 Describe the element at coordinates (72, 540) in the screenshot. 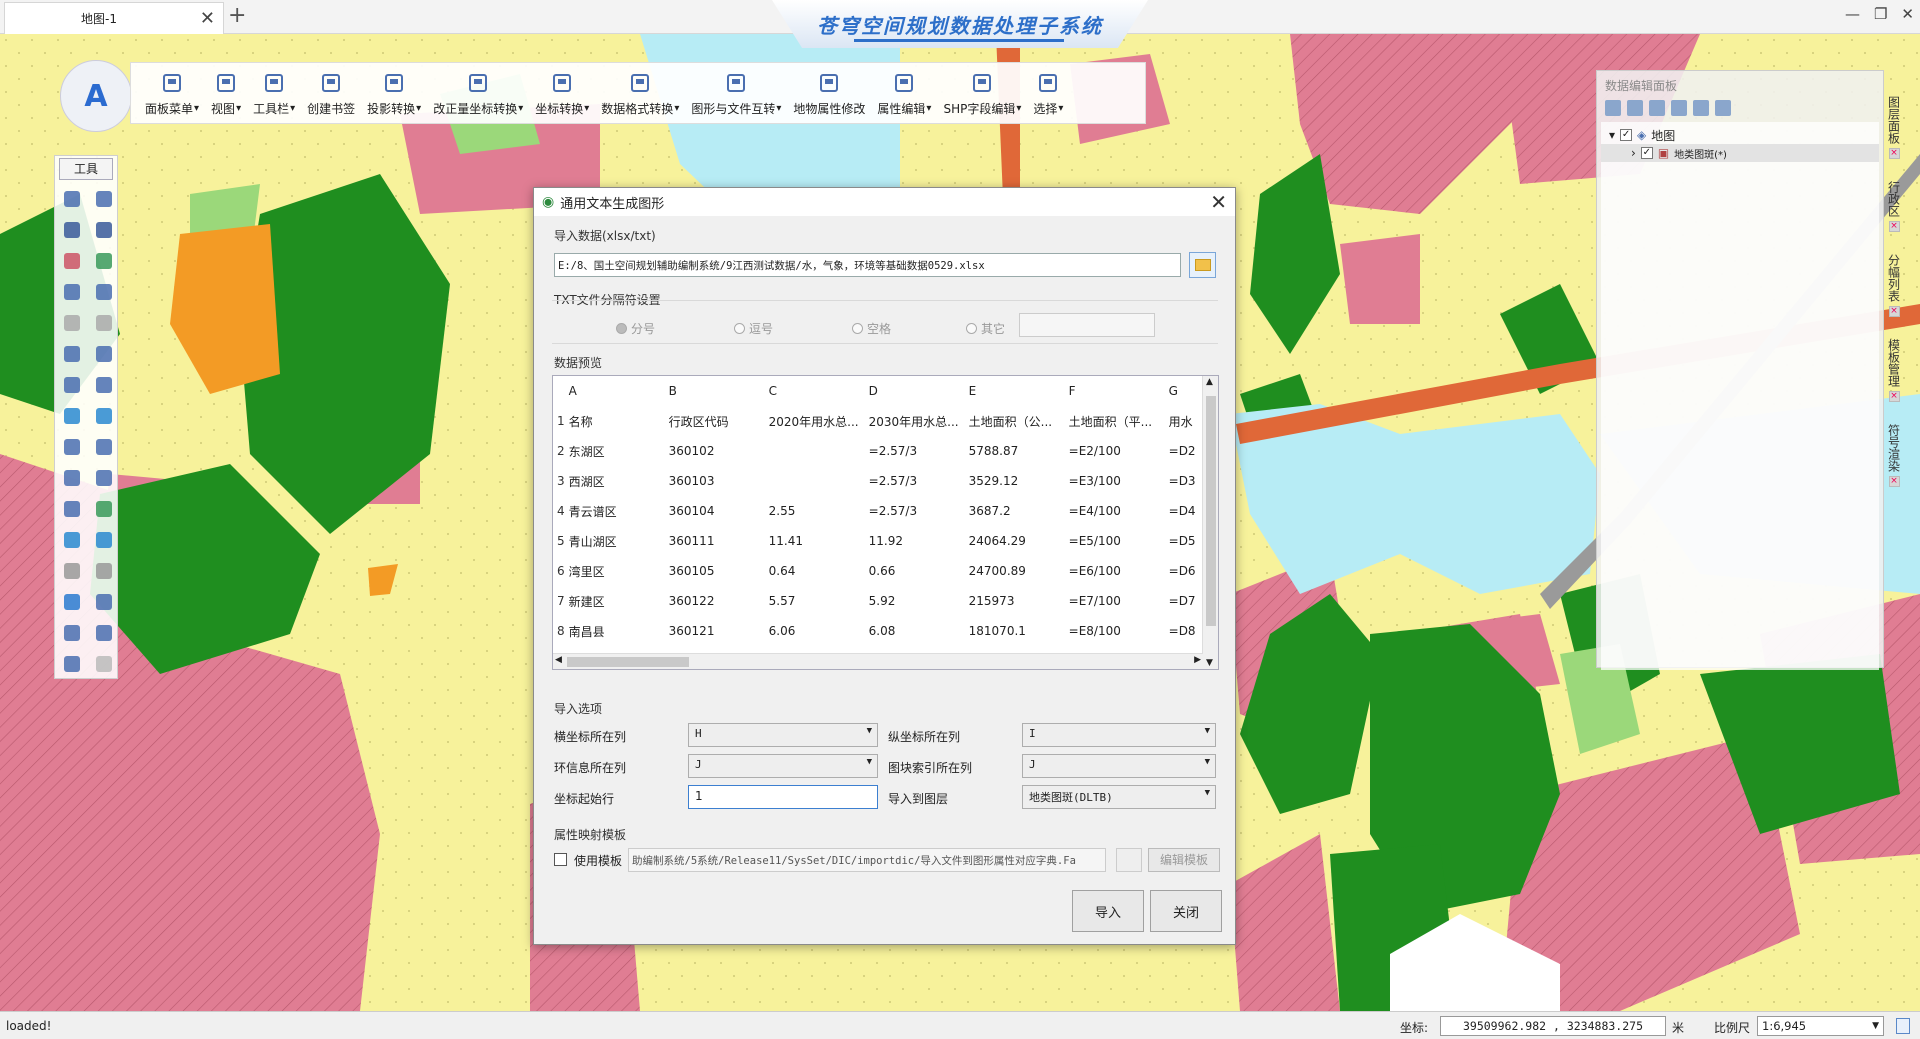

I see `zoom-in-icon` at that location.